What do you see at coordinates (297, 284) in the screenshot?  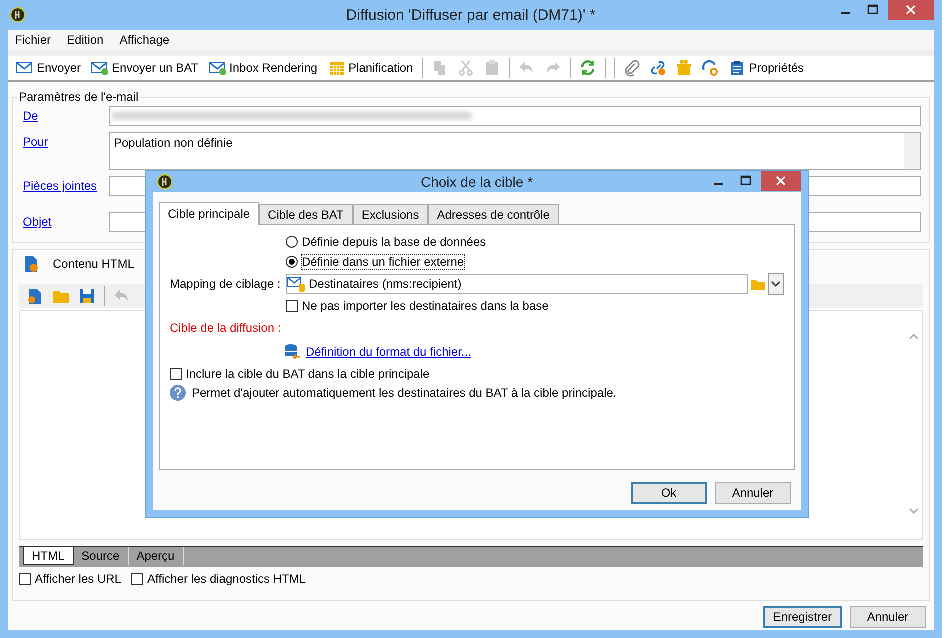 I see `envelope-database-icon` at bounding box center [297, 284].